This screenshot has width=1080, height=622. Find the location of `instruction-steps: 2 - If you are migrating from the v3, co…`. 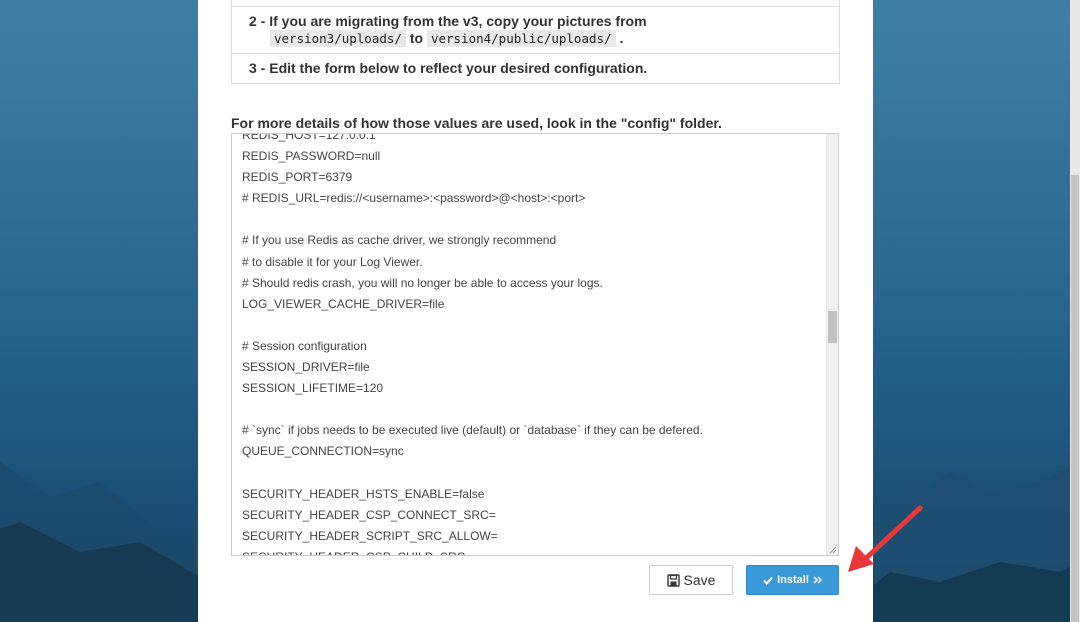

instruction-steps: 2 - If you are migrating from the v3, co… is located at coordinates (535, 42).